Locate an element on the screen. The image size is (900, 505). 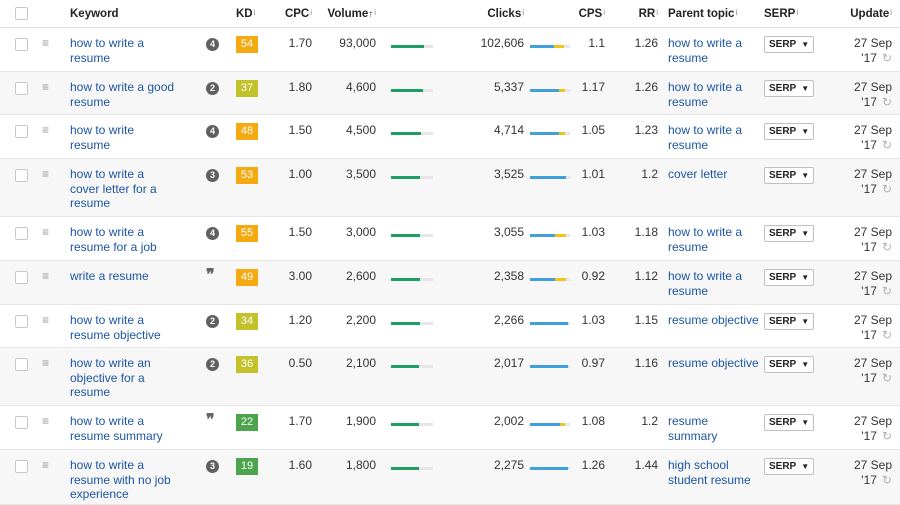
parent-topic-link: high school student resume is located at coordinates (709, 472).